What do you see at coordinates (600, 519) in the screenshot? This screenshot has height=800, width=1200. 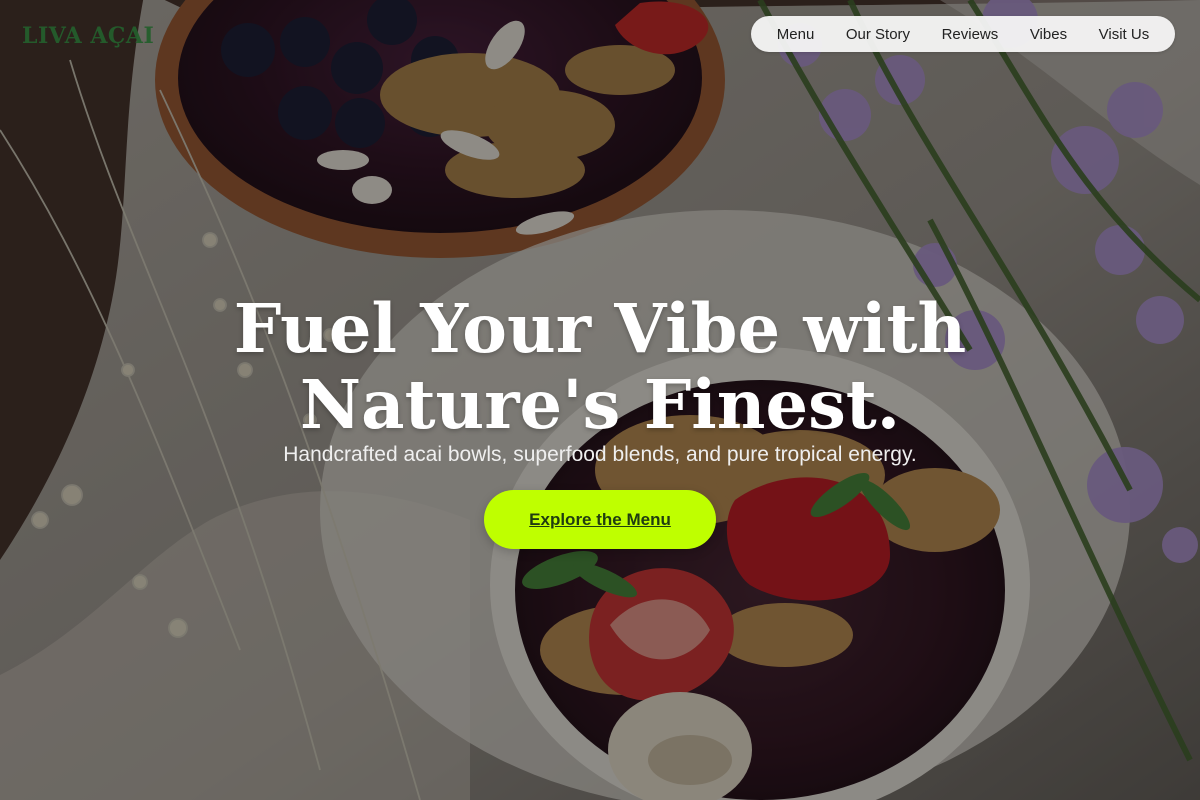 I see `explore-menu-button: Explore the Menu` at bounding box center [600, 519].